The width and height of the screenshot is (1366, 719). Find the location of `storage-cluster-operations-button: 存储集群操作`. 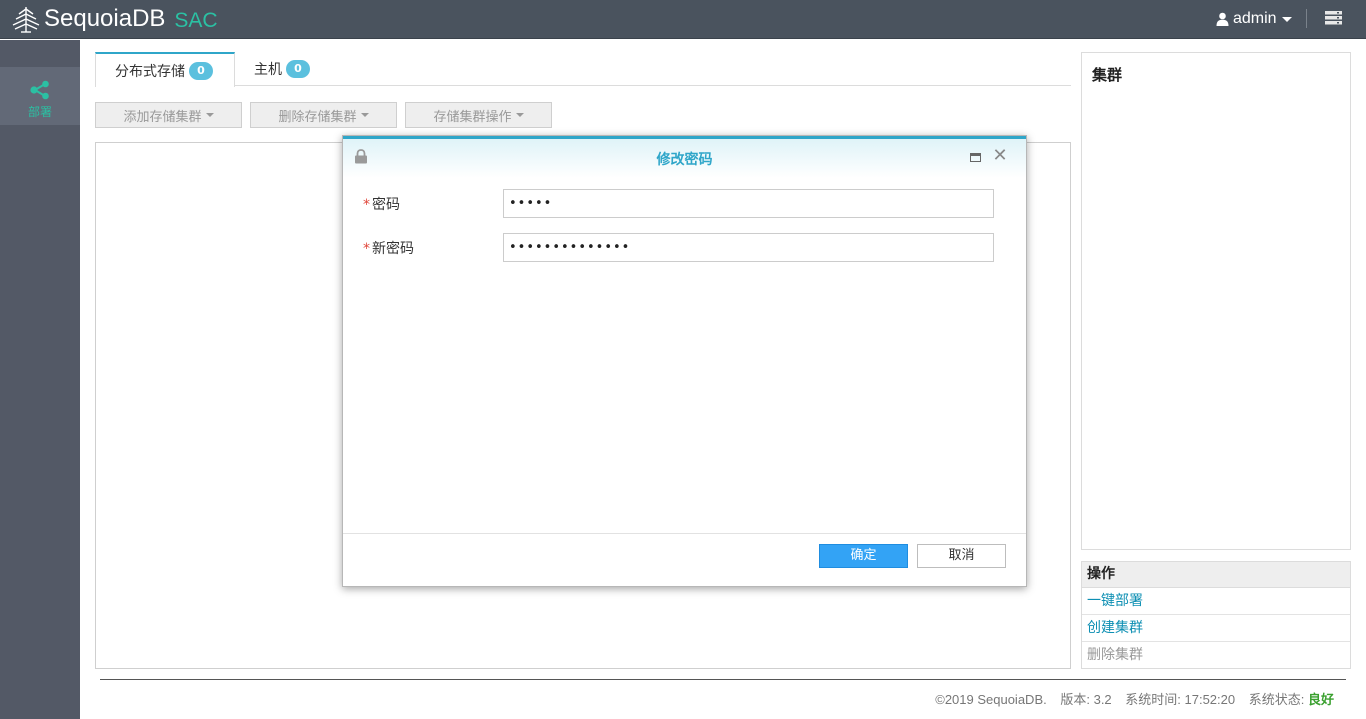

storage-cluster-operations-button: 存储集群操作 is located at coordinates (478, 115).